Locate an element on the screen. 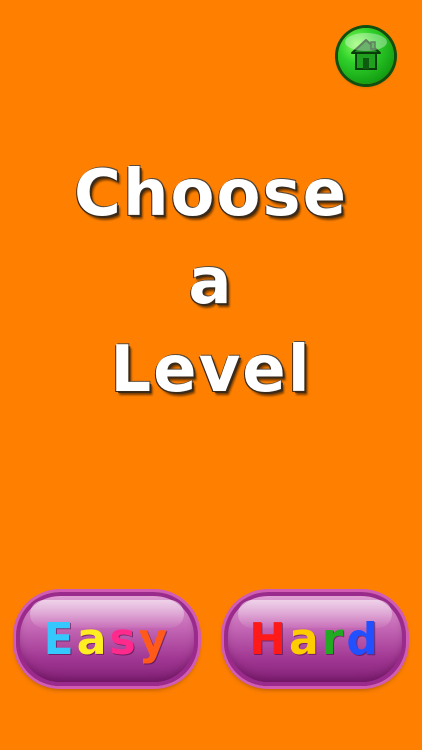  hard-level-button: Hard is located at coordinates (315, 639).